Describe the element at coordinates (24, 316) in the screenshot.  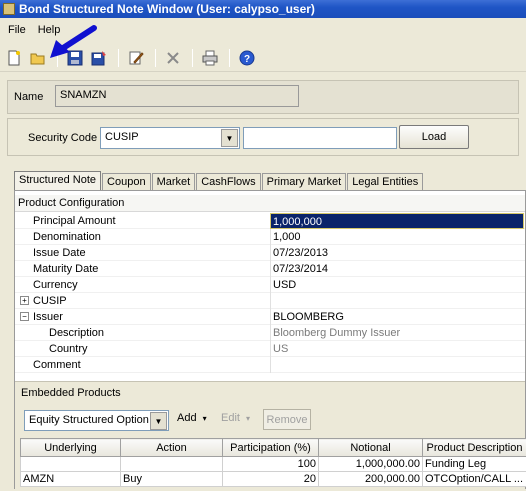
I see `collapse-icon: −` at that location.